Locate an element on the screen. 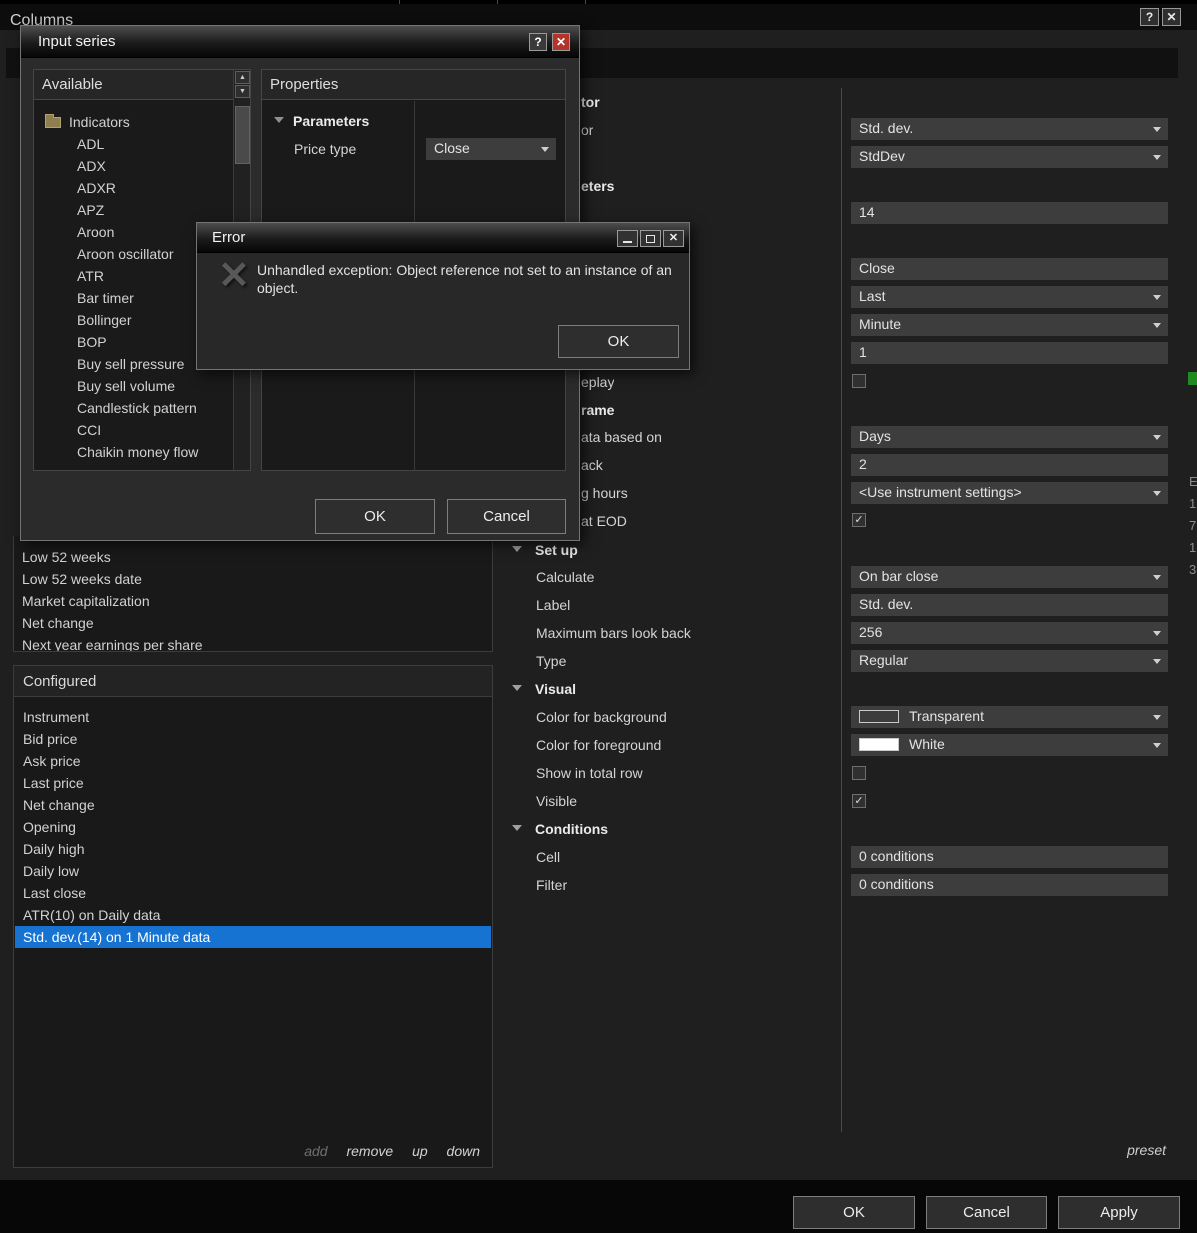 This screenshot has width=1197, height=1233. list-item: Market capitalization is located at coordinates (253, 601).